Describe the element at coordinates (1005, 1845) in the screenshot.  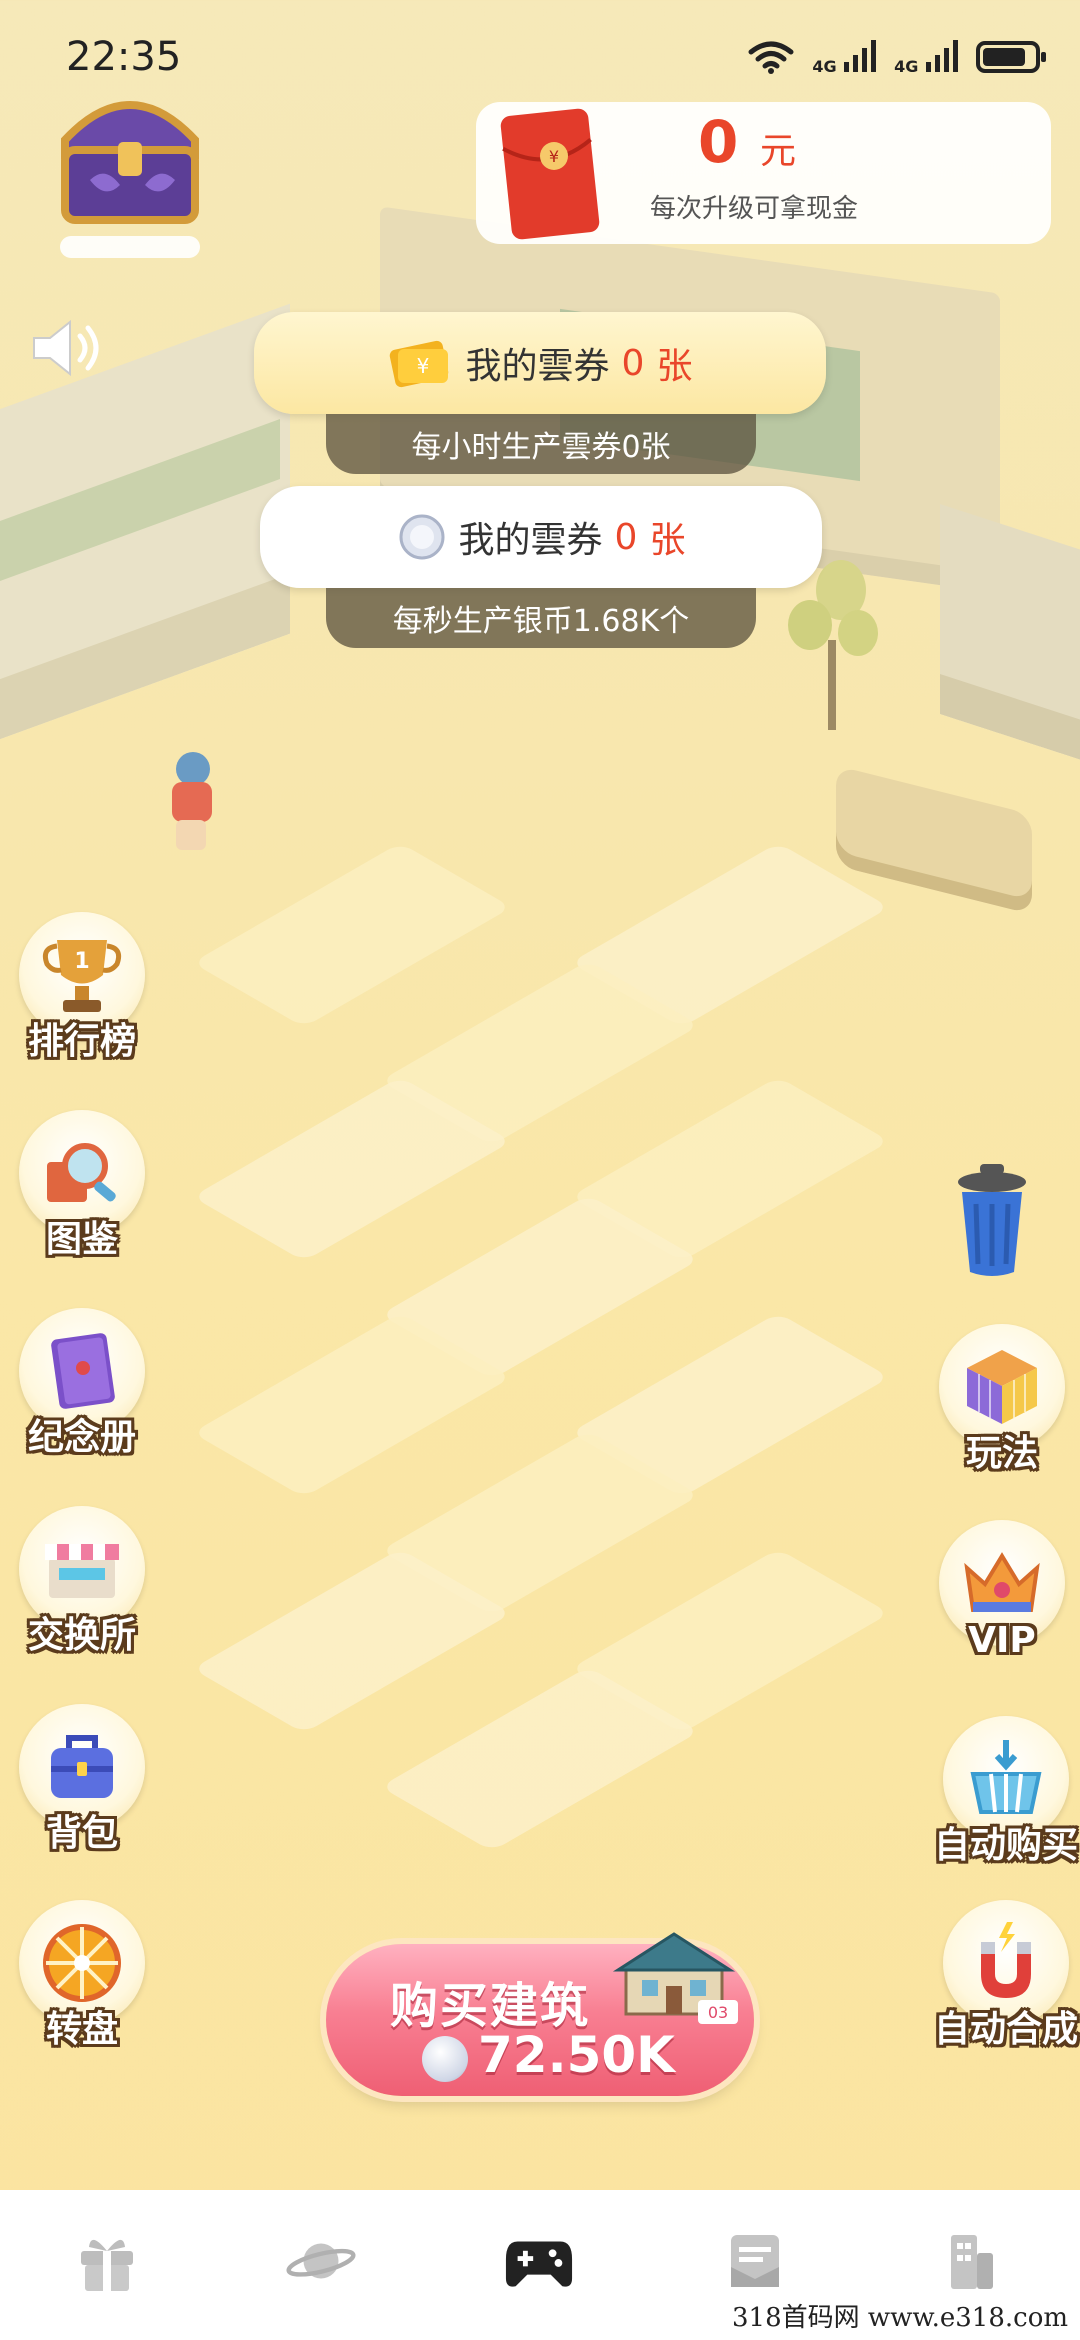
I see `auto-buy-label: 自动购买` at that location.